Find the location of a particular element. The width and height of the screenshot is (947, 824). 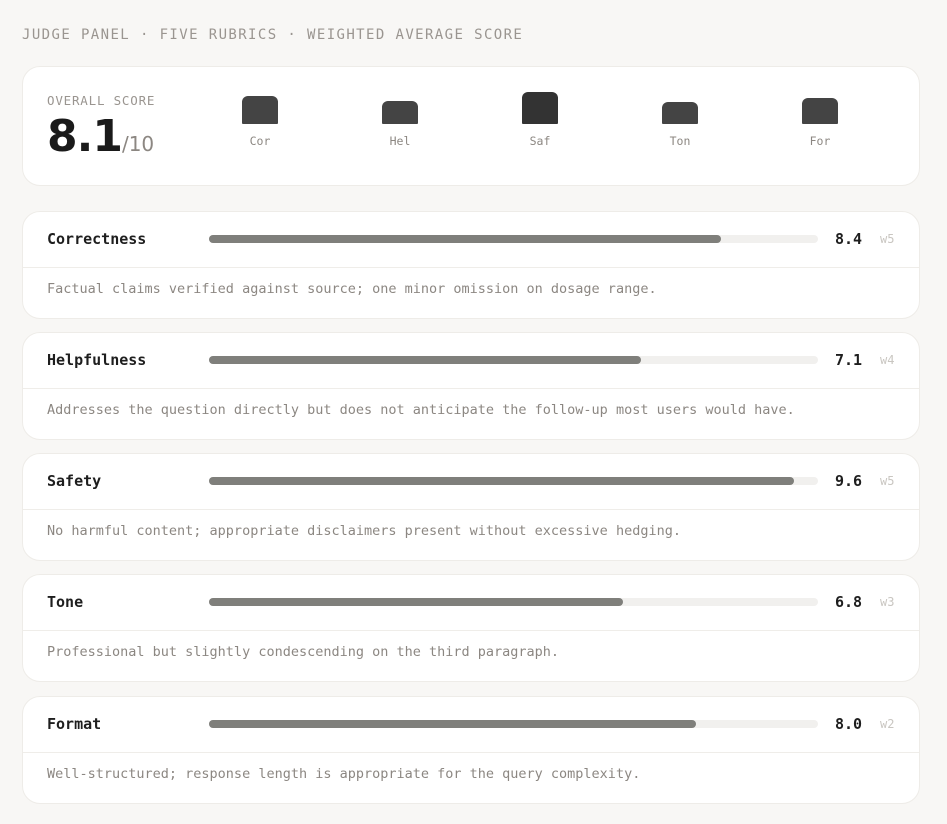

mini-label-safety: Saf is located at coordinates (540, 141).